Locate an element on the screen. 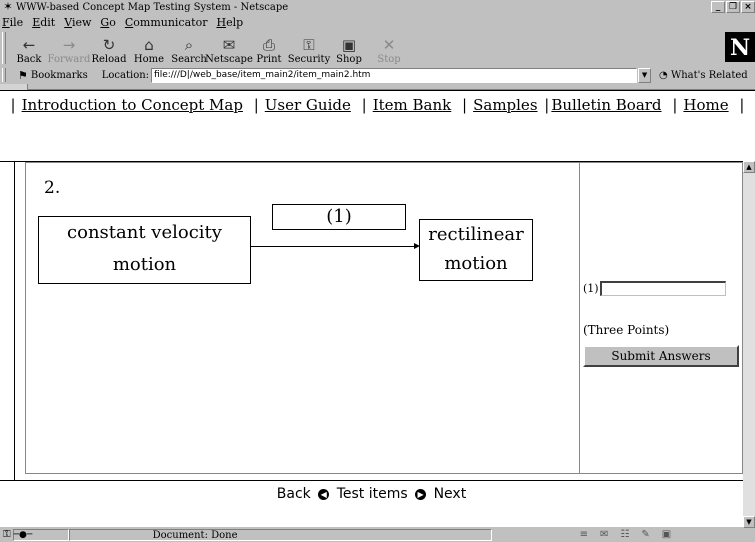 This screenshot has width=755, height=542. nav-link-introduction: Introduction to Concept Map is located at coordinates (132, 105).